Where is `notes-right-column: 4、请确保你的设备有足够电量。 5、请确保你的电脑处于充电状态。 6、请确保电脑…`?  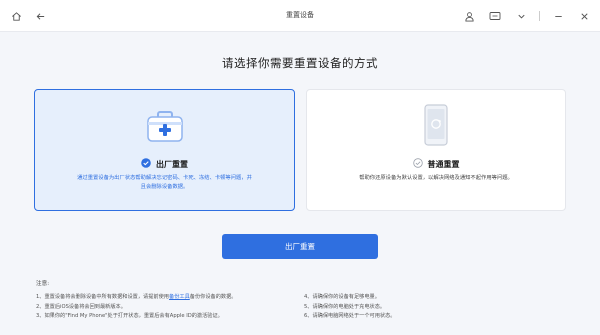 notes-right-column: 4、请确保你的设备有足够电量。 5、请确保你的电脑处于充电状态。 6、请确保电脑… is located at coordinates (434, 307).